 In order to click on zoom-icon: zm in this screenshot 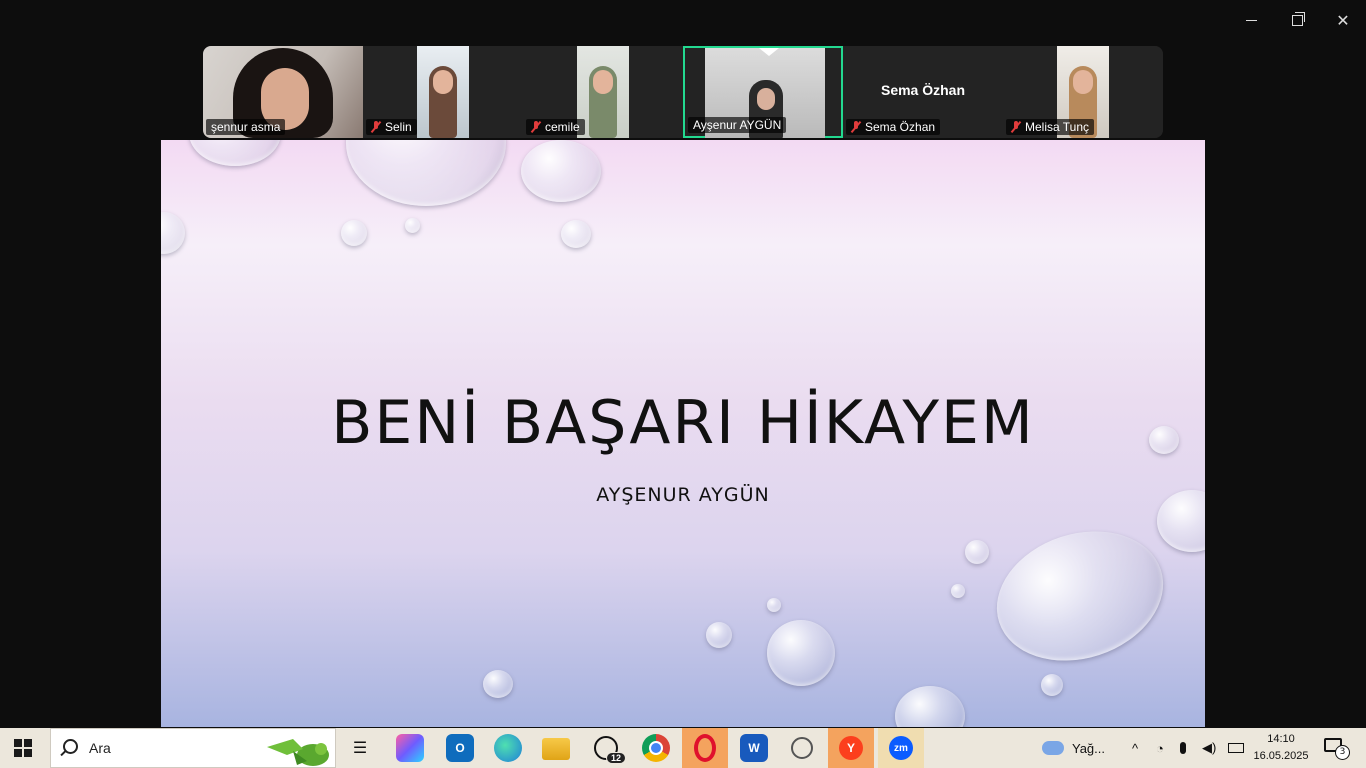, I will do `click(901, 748)`.